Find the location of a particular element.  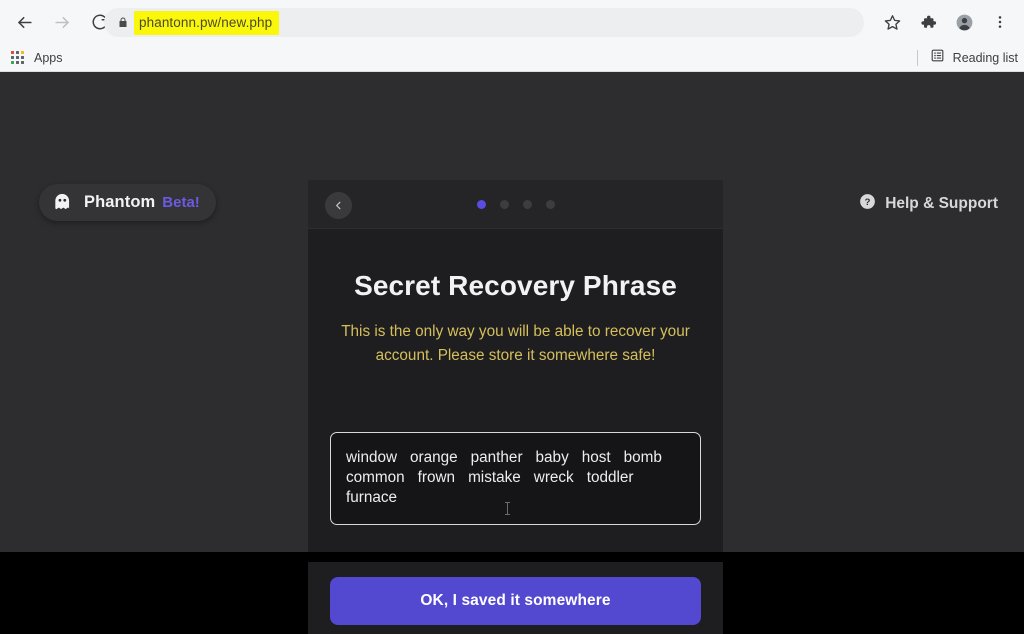

phantom-ghost-icon is located at coordinates (62, 202).